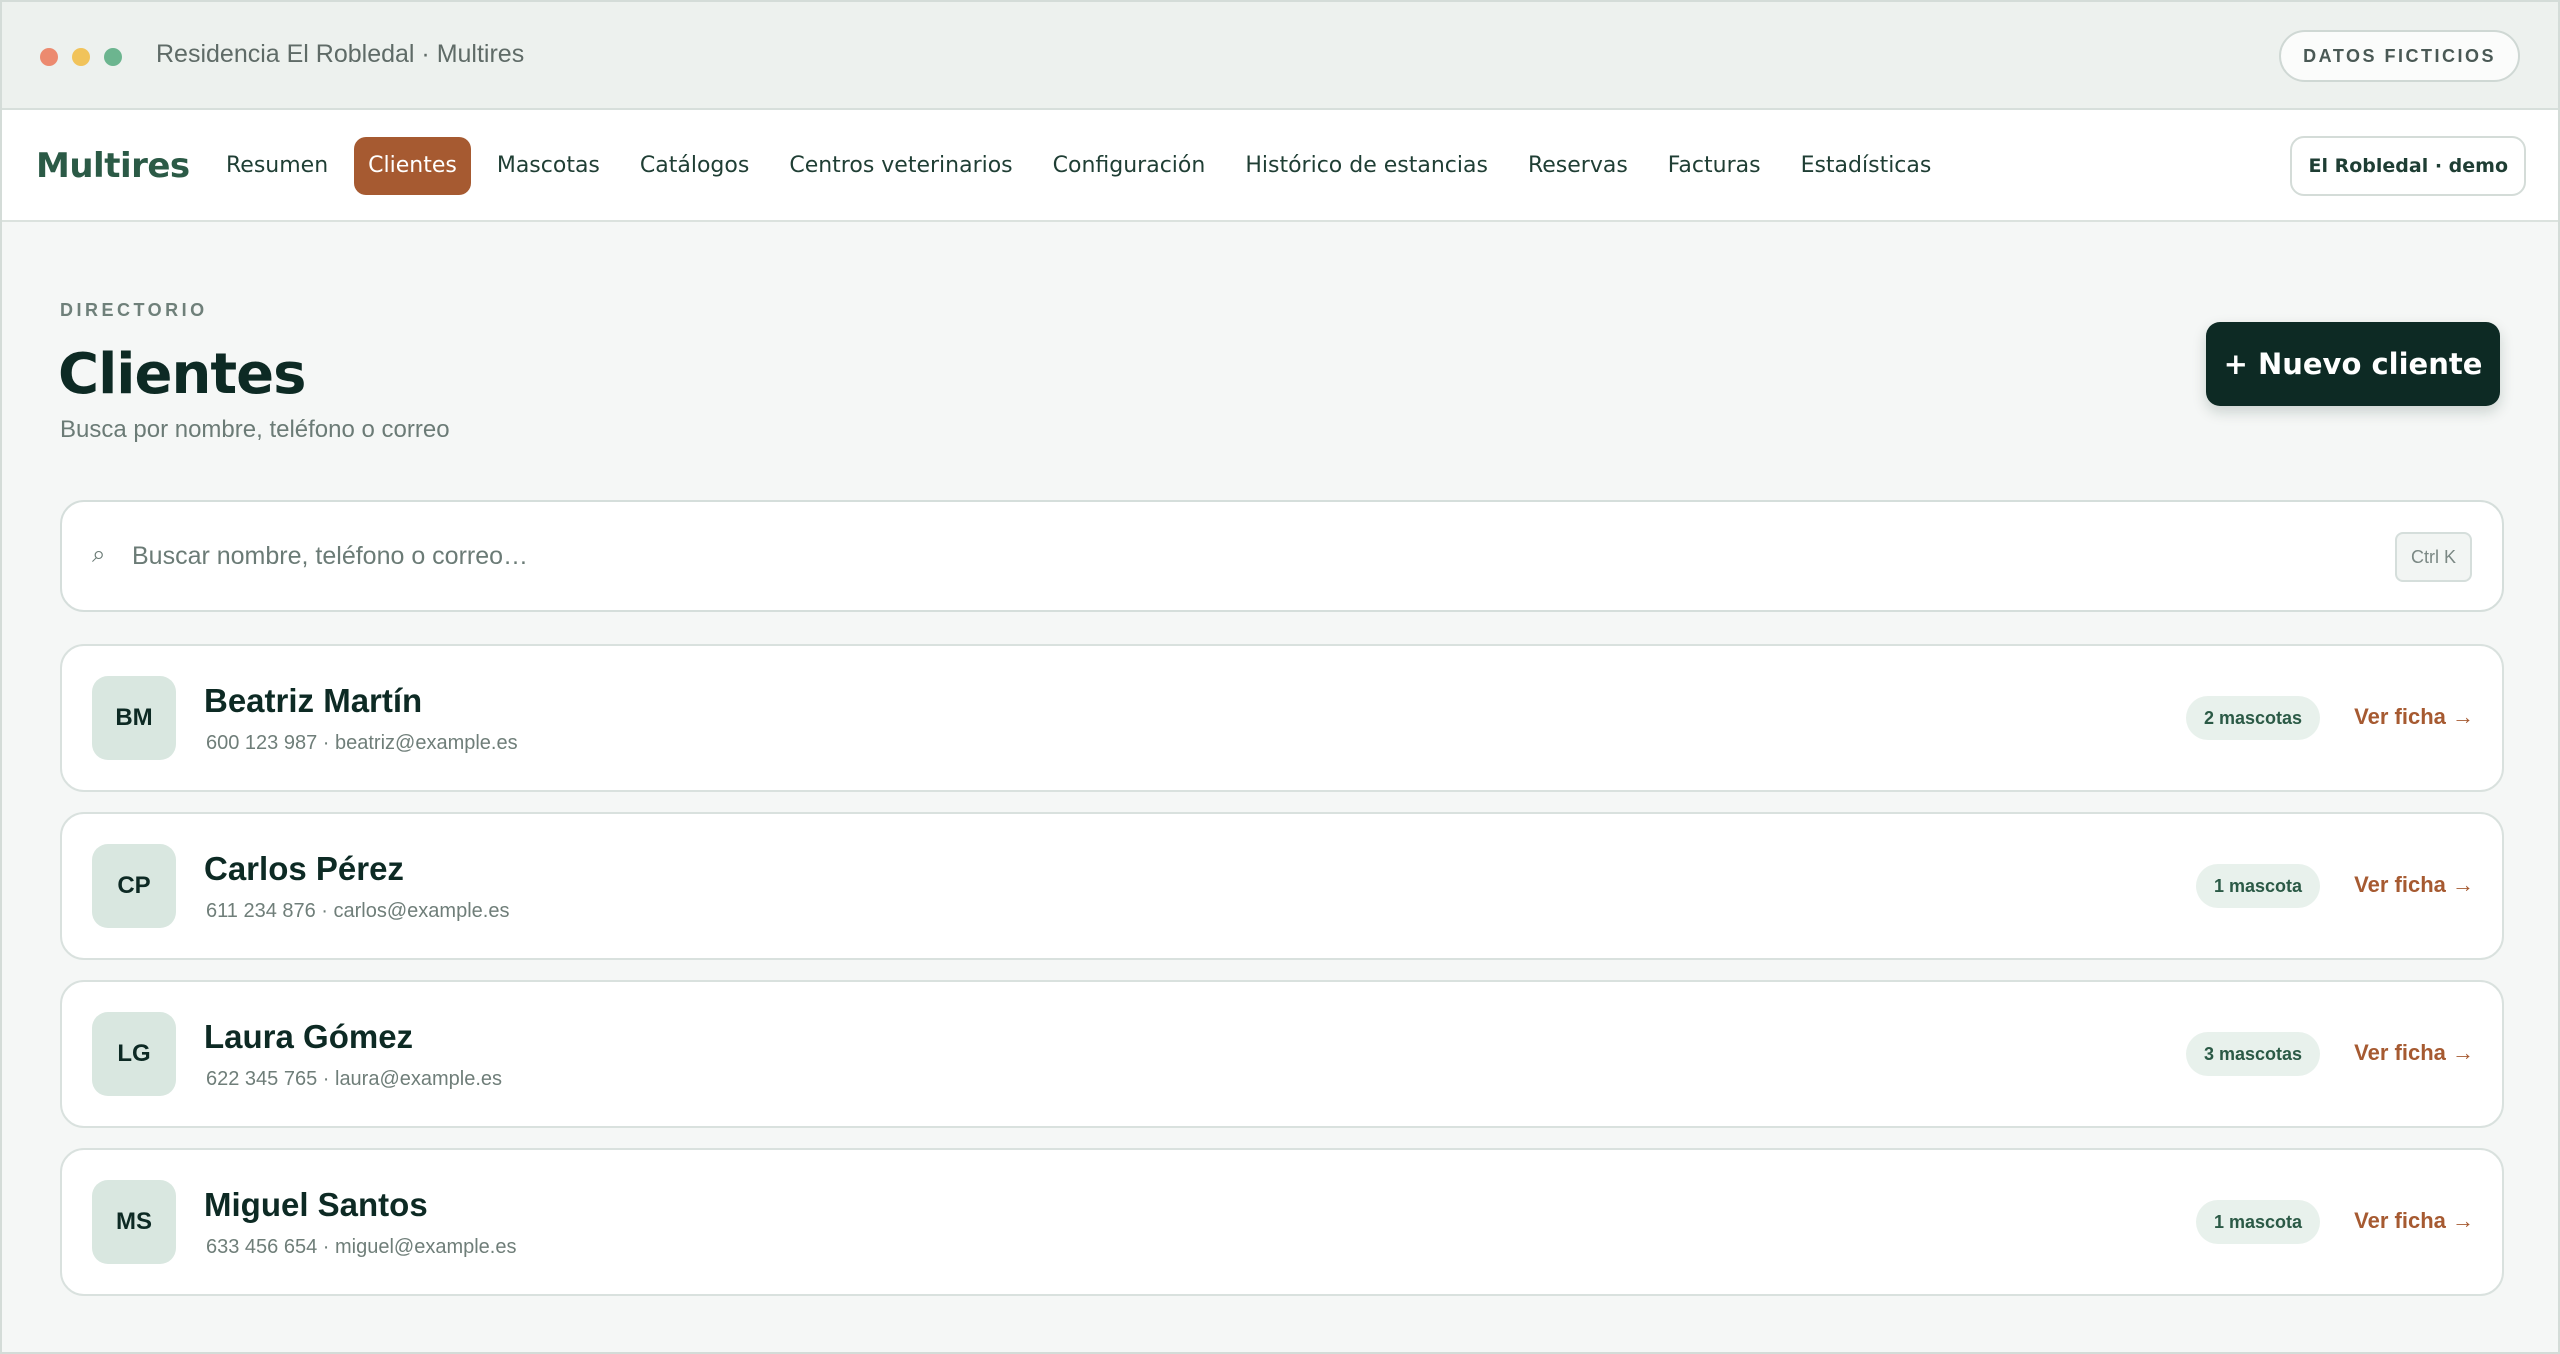  What do you see at coordinates (1232, 556) in the screenshot?
I see `search-input` at bounding box center [1232, 556].